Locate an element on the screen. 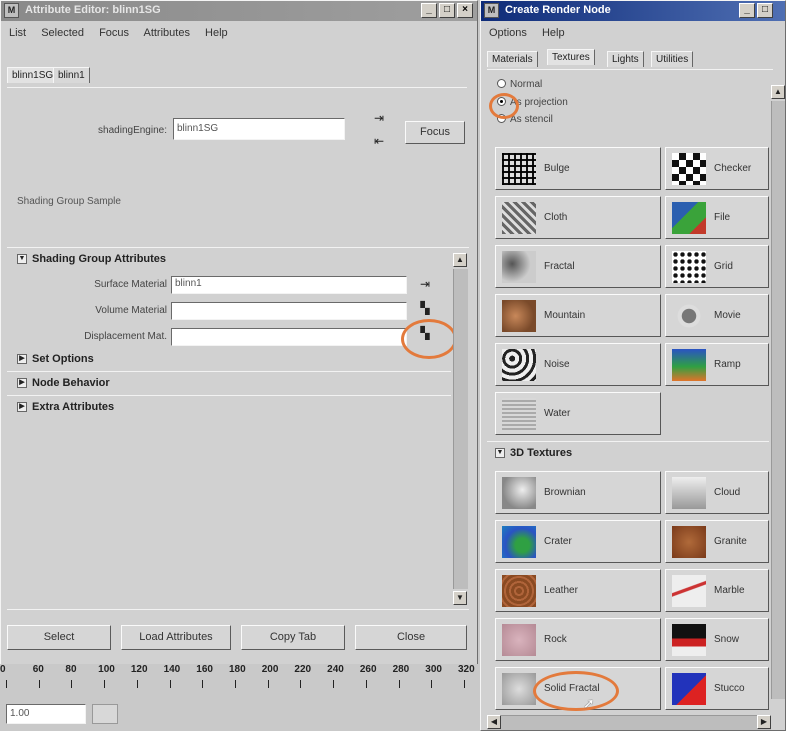 The image size is (786, 731). mountain-texture-button: Mountain is located at coordinates (578, 315).